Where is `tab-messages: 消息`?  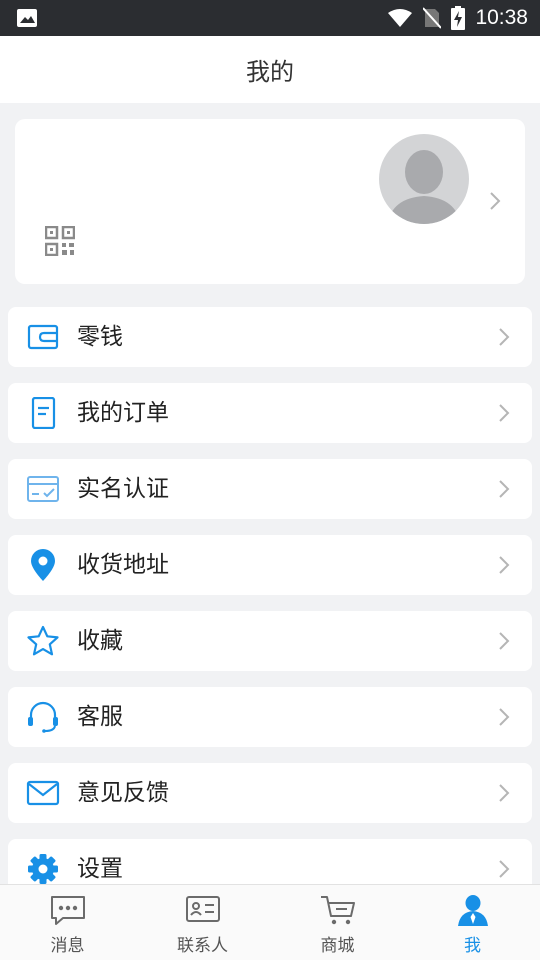
tab-messages: 消息 is located at coordinates (67, 922).